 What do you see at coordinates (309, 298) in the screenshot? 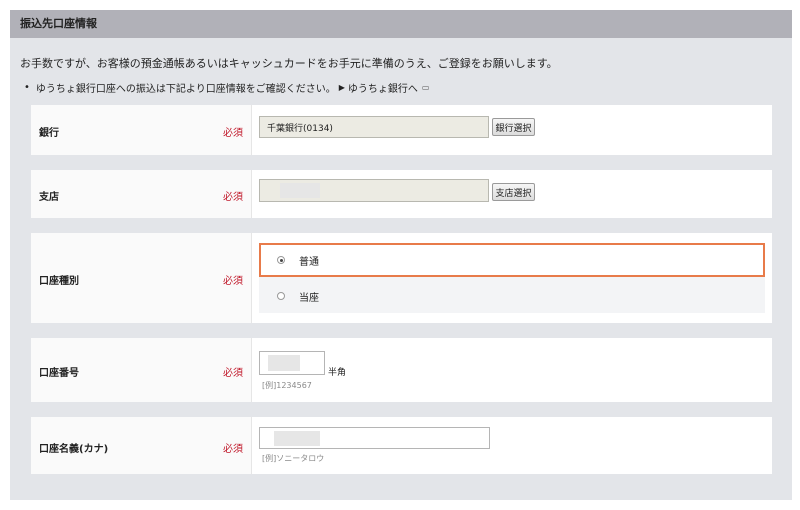
I see `radio-label: 当座` at bounding box center [309, 298].